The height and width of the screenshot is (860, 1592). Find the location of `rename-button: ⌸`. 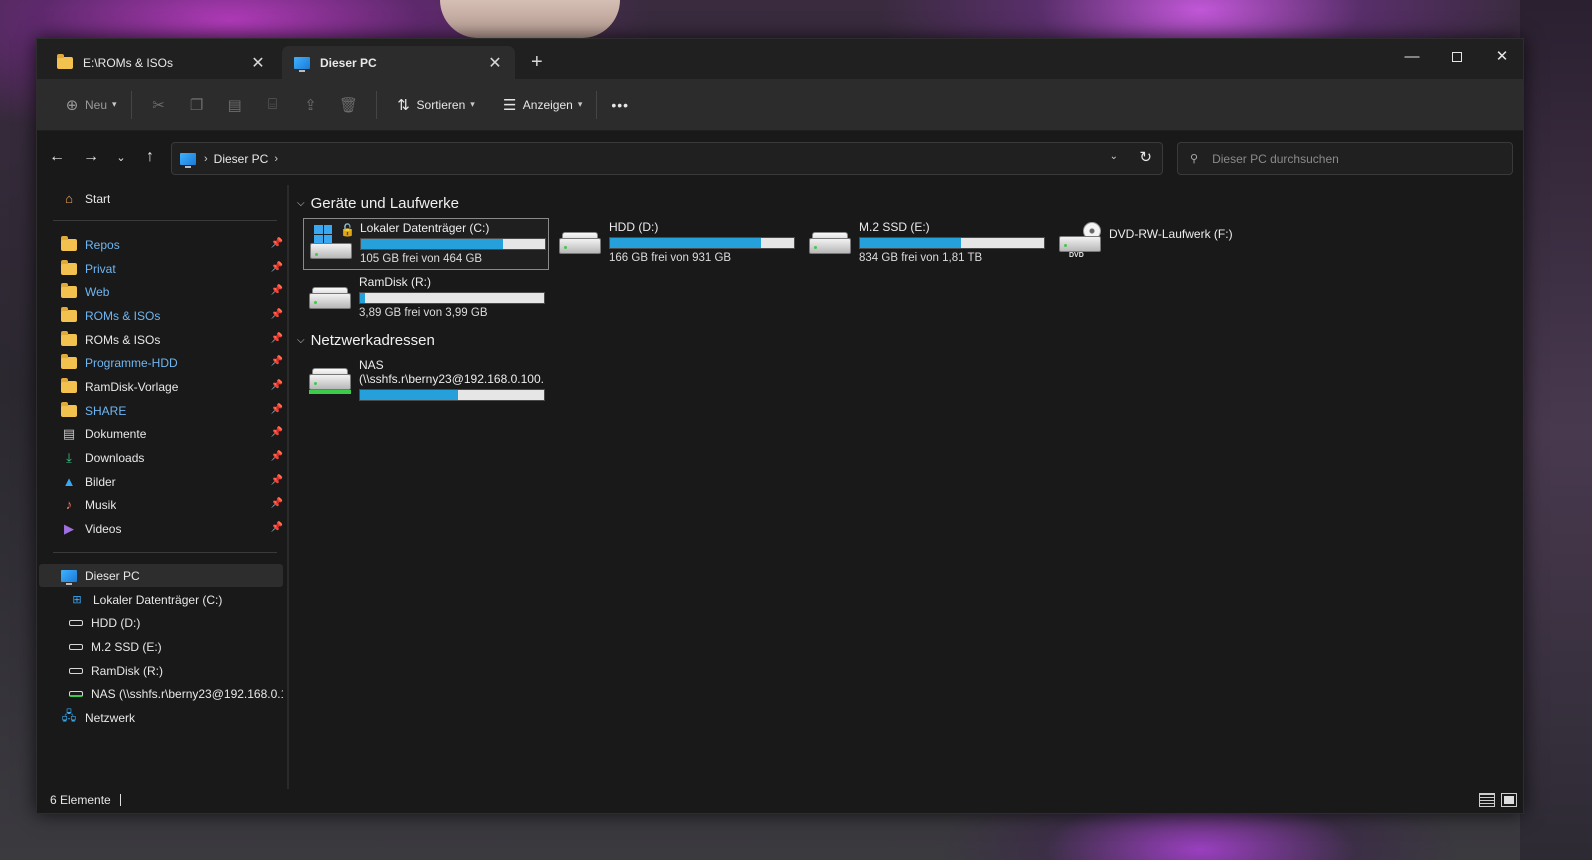

rename-button: ⌸ is located at coordinates (273, 105).